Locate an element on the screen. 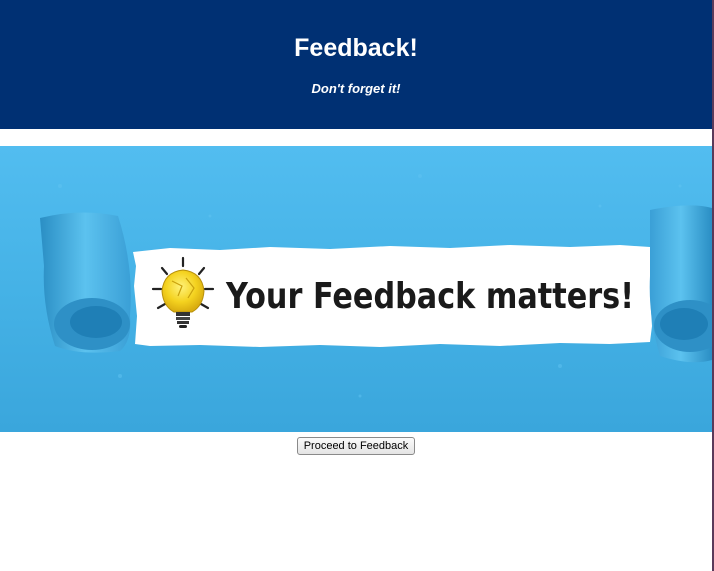  proceed-to-feedback-button: Proceed to Feedback is located at coordinates (356, 446).